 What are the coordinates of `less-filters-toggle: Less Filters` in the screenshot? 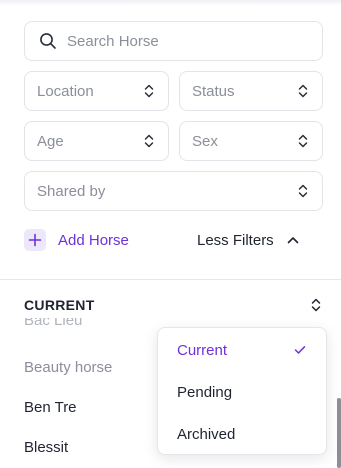 It's located at (248, 240).